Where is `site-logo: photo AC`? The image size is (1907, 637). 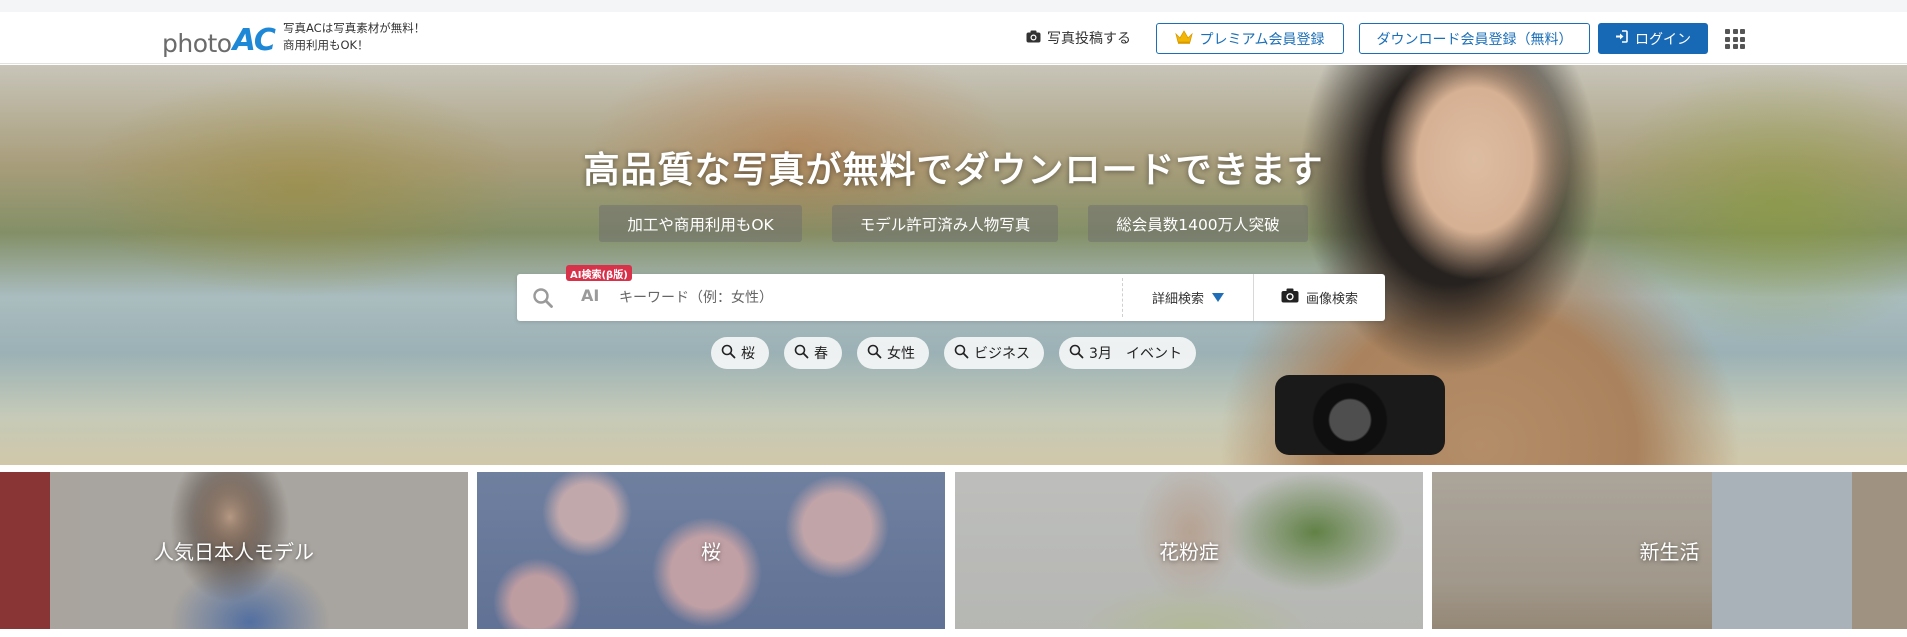
site-logo: photo AC is located at coordinates (219, 40).